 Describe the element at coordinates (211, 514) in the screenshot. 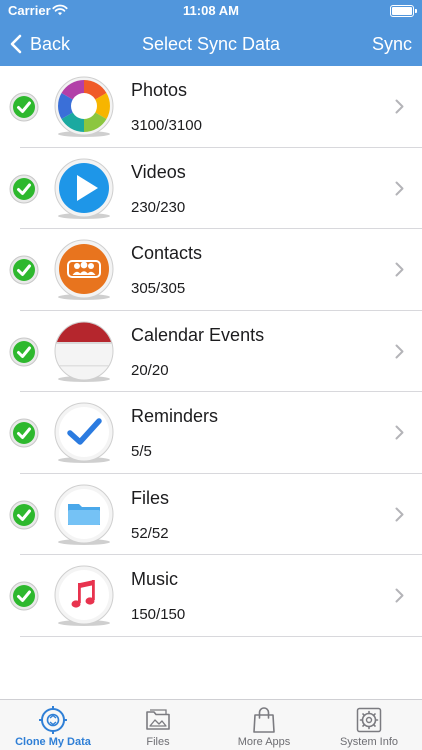

I see `list-item: Files 52/52` at that location.